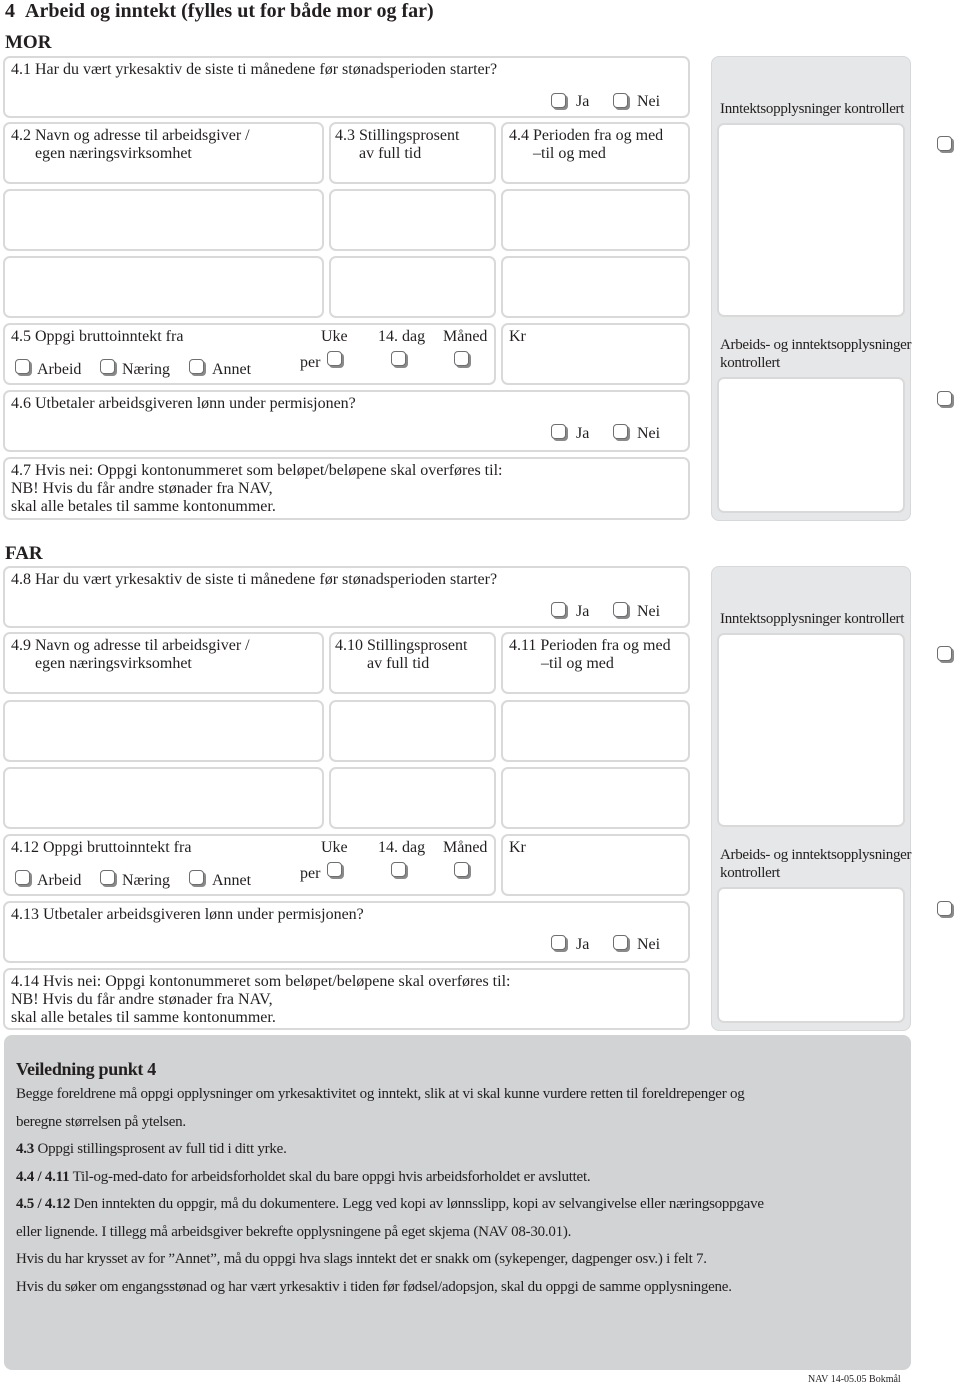 The width and height of the screenshot is (960, 1386). Describe the element at coordinates (196, 877) in the screenshot. I see `far-source-annet-checkbox` at that location.